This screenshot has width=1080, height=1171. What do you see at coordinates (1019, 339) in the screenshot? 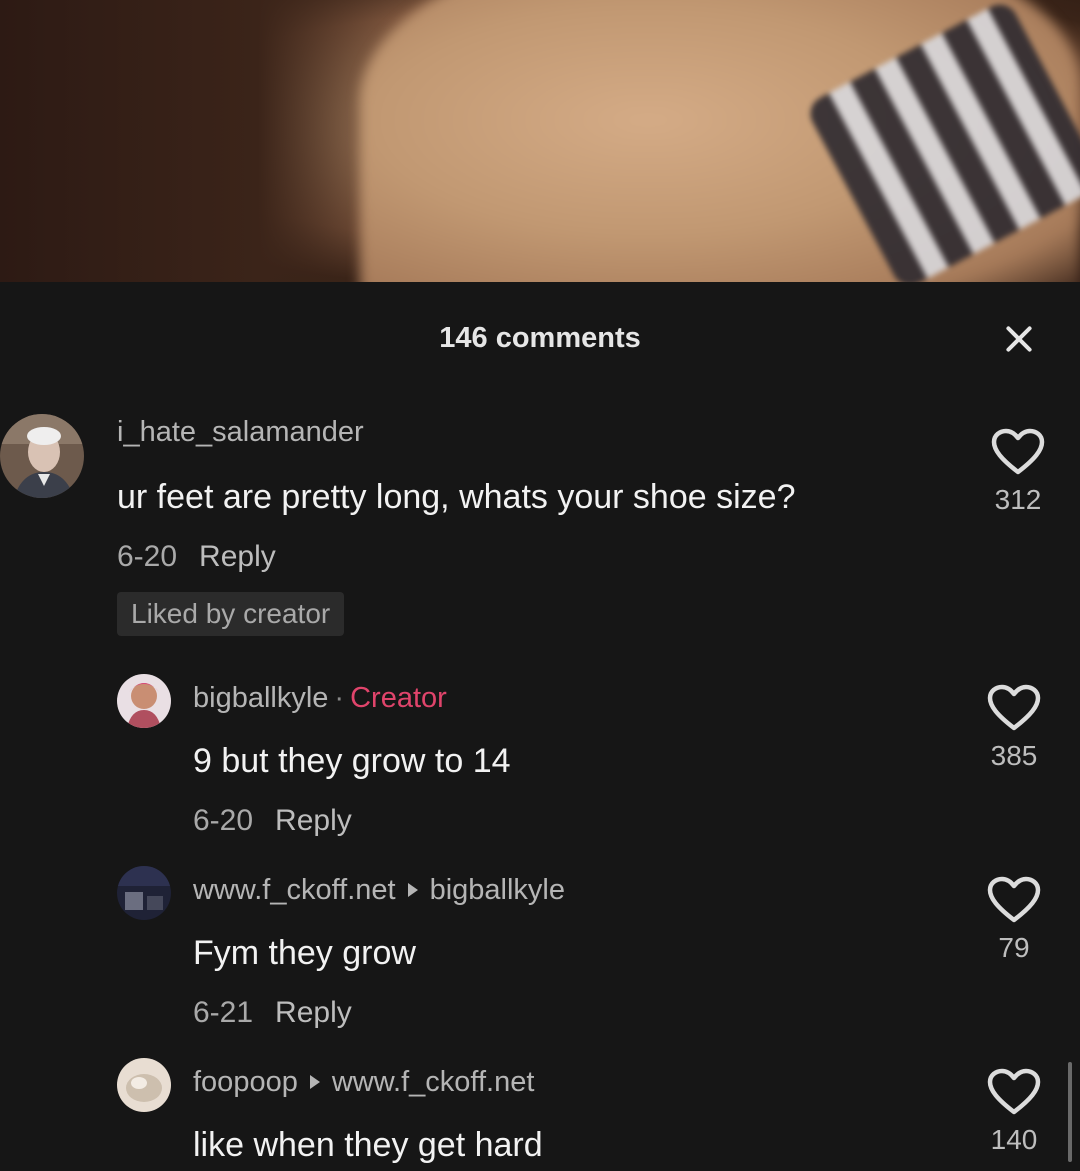
I see `close-icon` at bounding box center [1019, 339].